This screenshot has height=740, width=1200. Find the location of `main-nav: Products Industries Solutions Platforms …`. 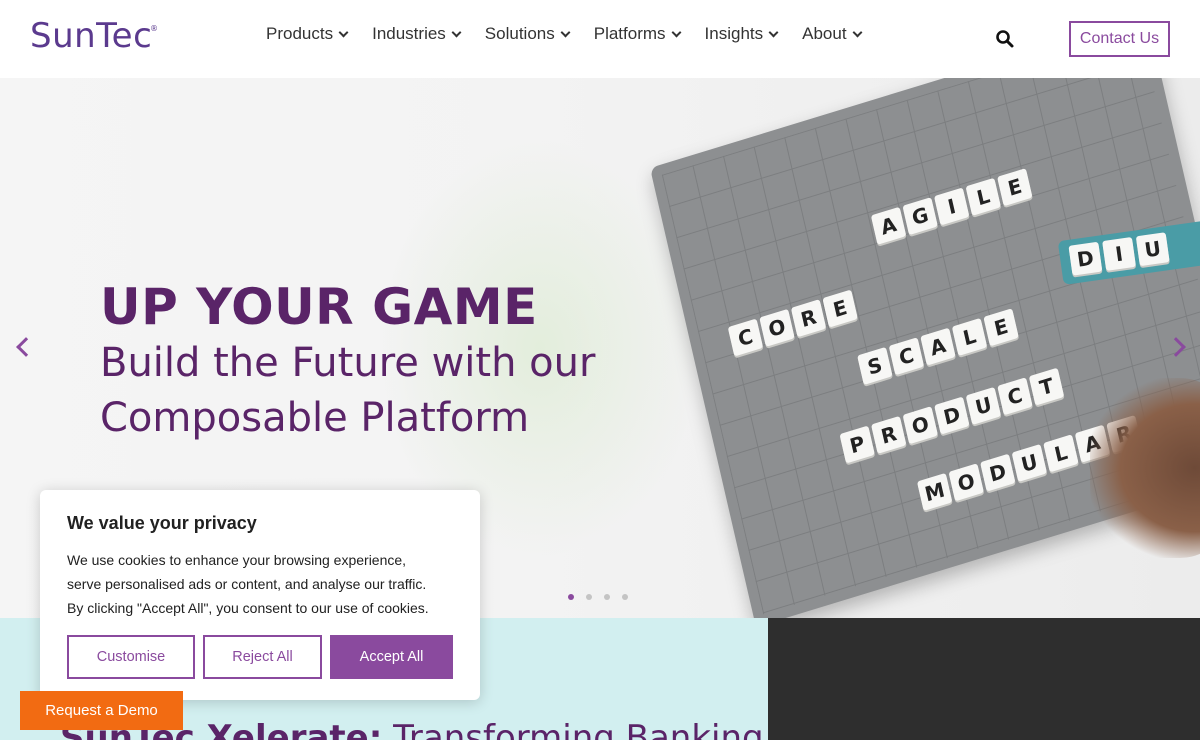

main-nav: Products Industries Solutions Platforms … is located at coordinates (576, 34).